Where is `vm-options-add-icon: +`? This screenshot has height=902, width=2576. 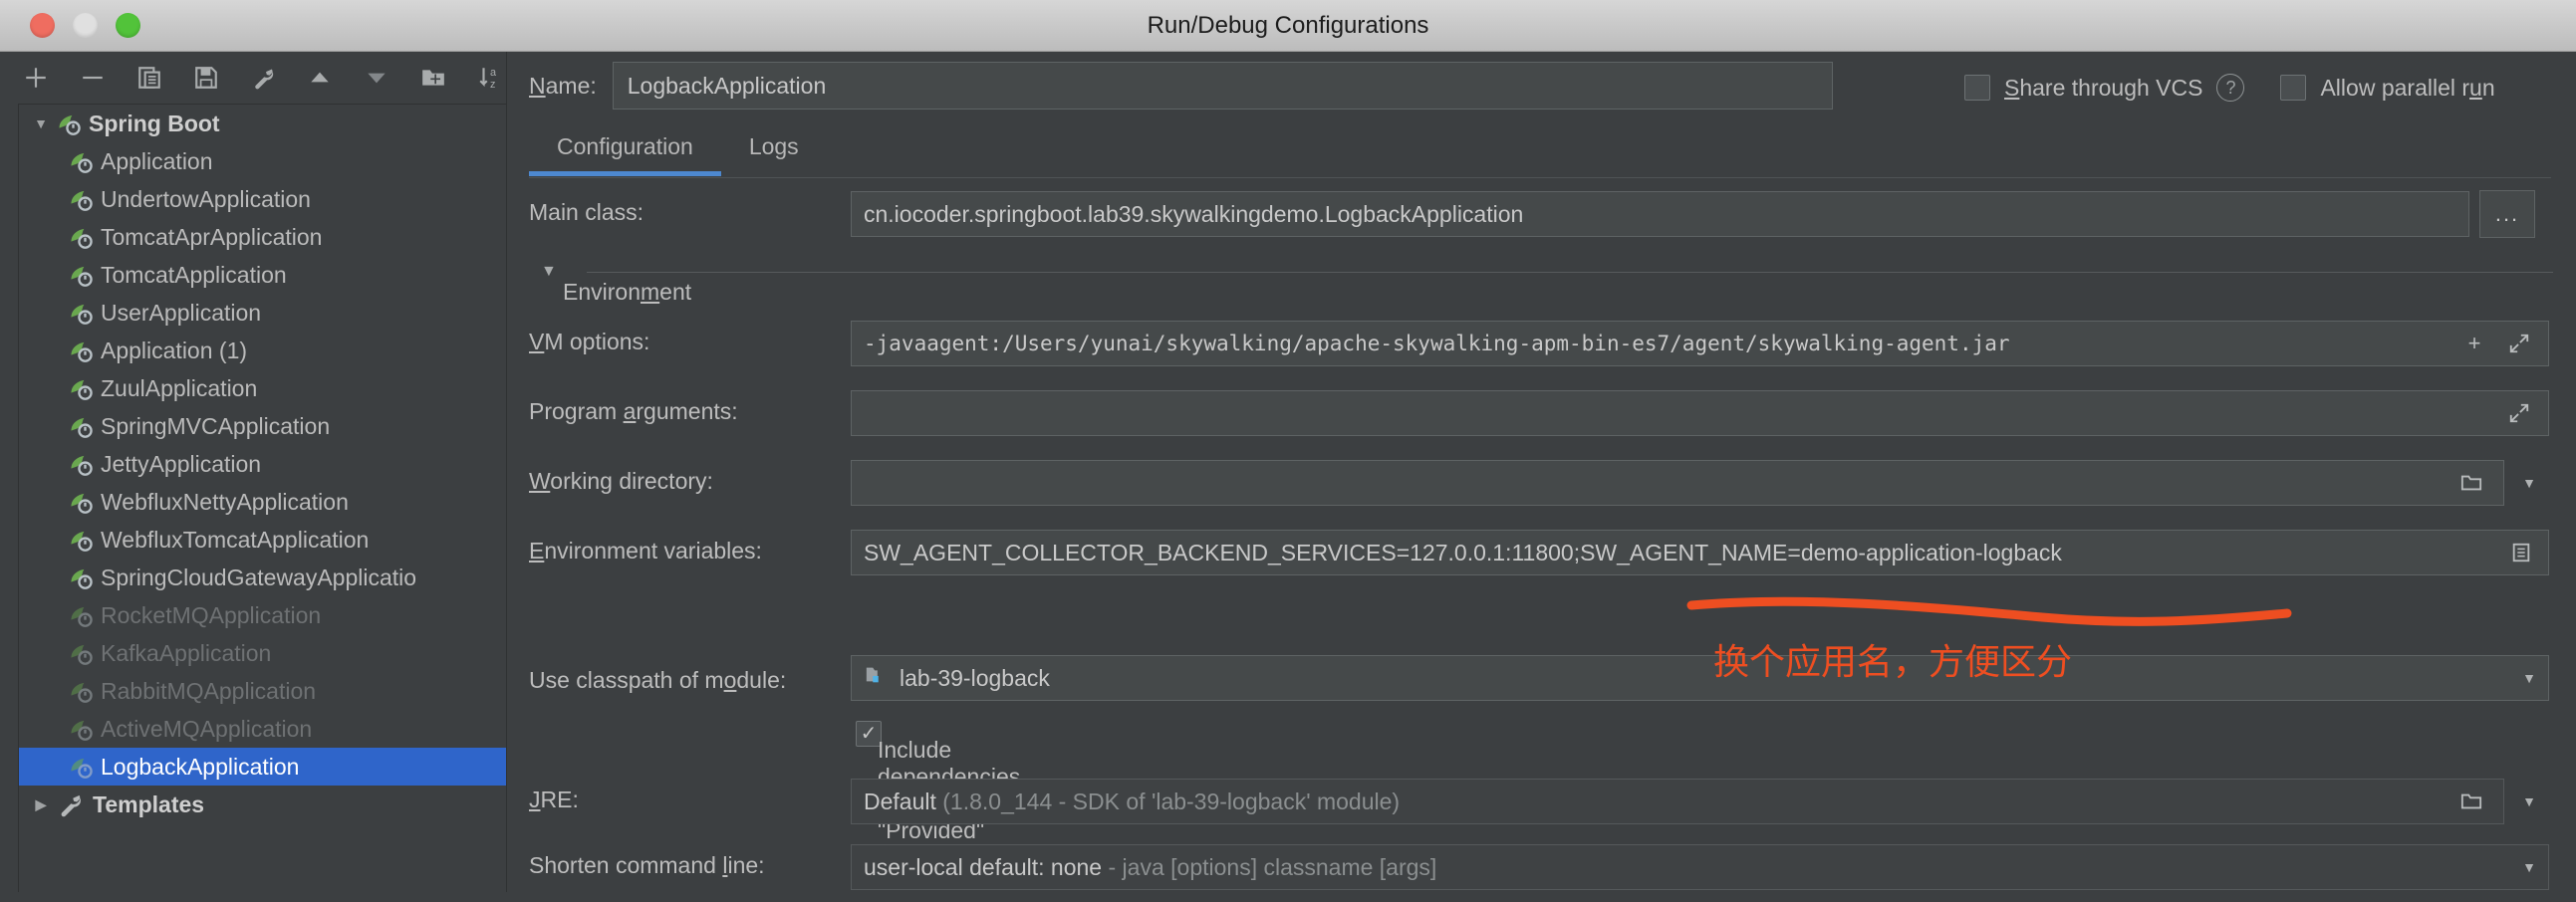
vm-options-add-icon: + is located at coordinates (2474, 343).